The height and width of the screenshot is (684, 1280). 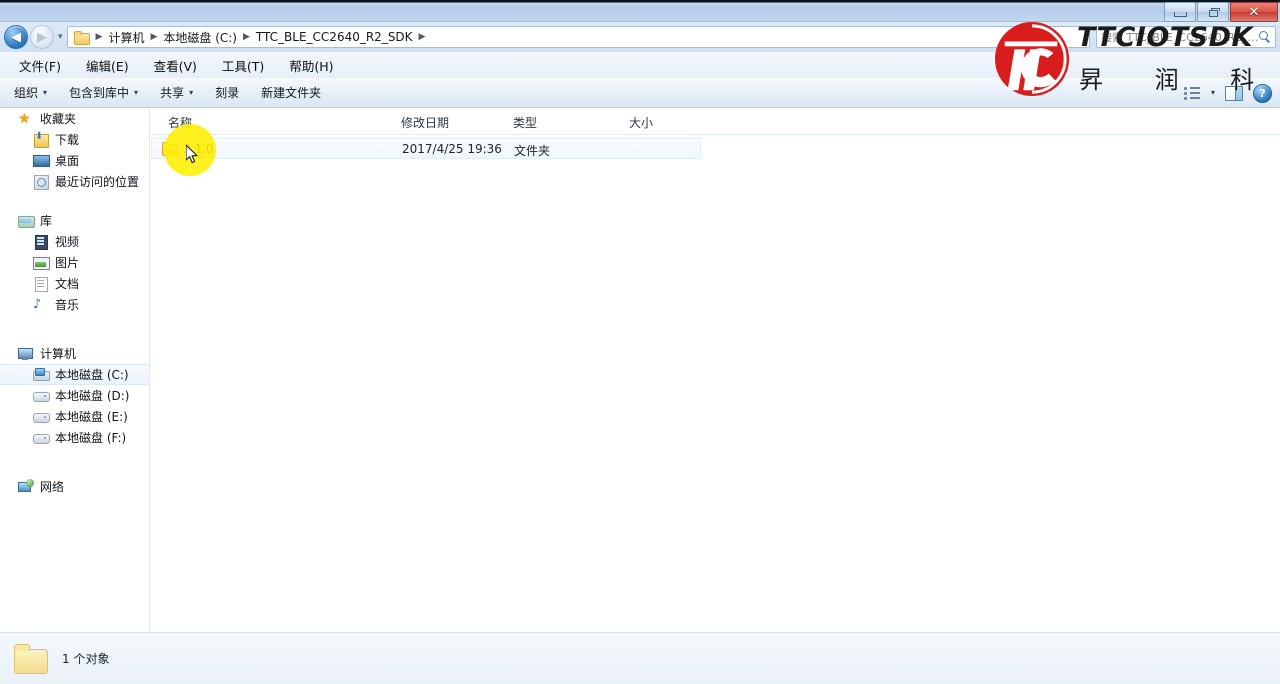 What do you see at coordinates (126, 37) in the screenshot?
I see `breadcrumb-item-computer: 计算机` at bounding box center [126, 37].